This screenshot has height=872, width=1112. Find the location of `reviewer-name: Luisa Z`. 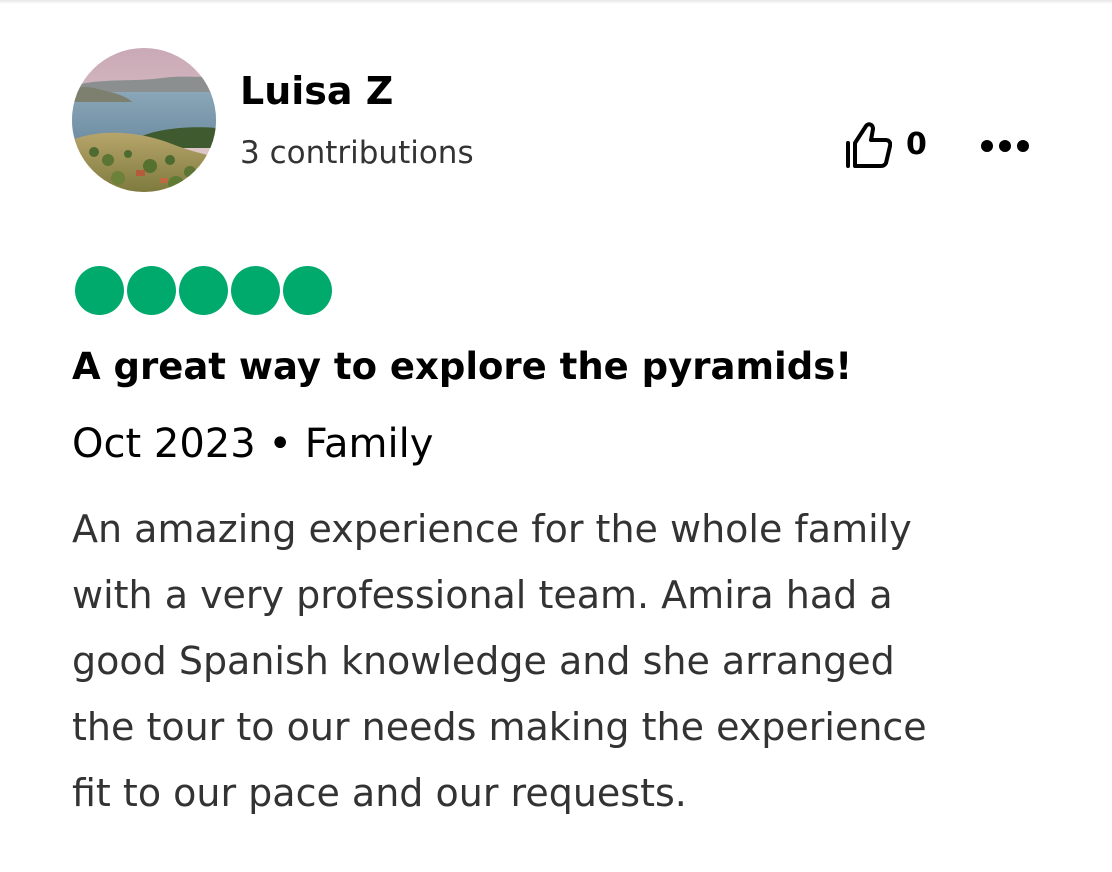

reviewer-name: Luisa Z is located at coordinates (316, 91).